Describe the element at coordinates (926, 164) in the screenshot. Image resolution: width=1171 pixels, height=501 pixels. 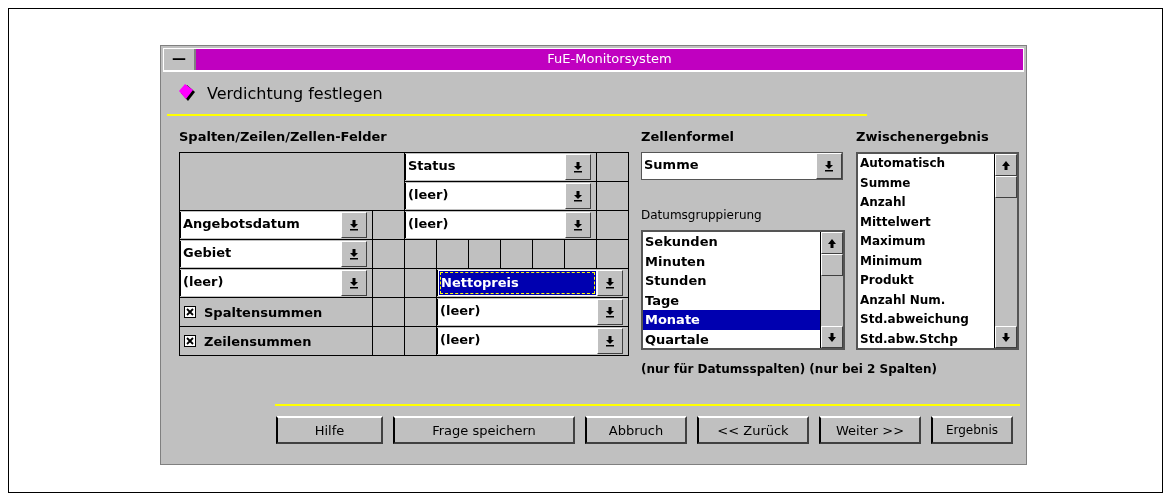
I see `list-item: Automatisch` at that location.